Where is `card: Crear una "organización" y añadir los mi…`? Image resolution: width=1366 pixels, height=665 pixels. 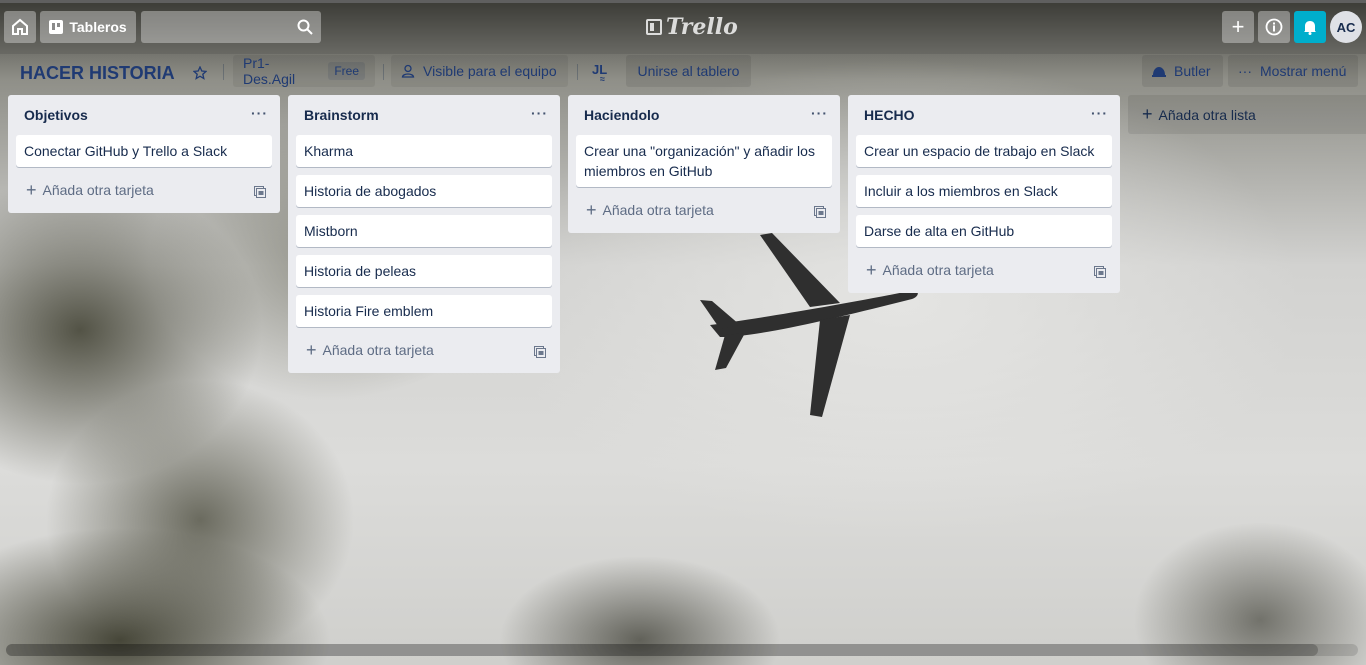
card: Crear una "organización" y añadir los mi… is located at coordinates (704, 161).